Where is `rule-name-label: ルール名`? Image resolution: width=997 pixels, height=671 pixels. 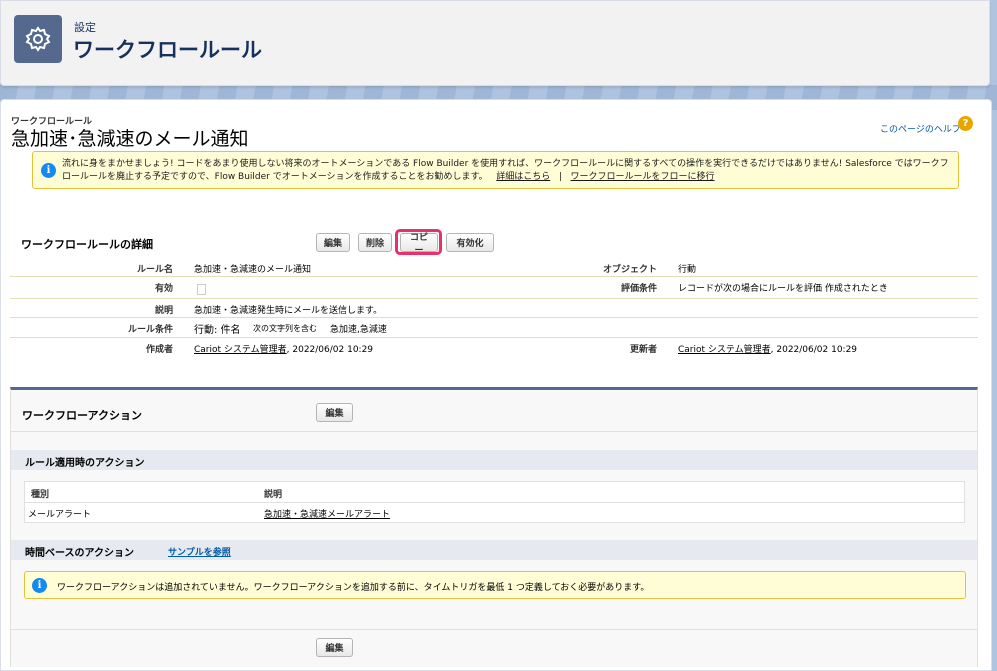
rule-name-label: ルール名 is located at coordinates (154, 270).